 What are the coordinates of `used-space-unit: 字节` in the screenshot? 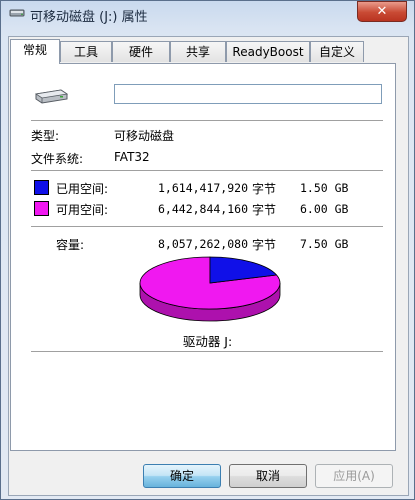 It's located at (264, 189).